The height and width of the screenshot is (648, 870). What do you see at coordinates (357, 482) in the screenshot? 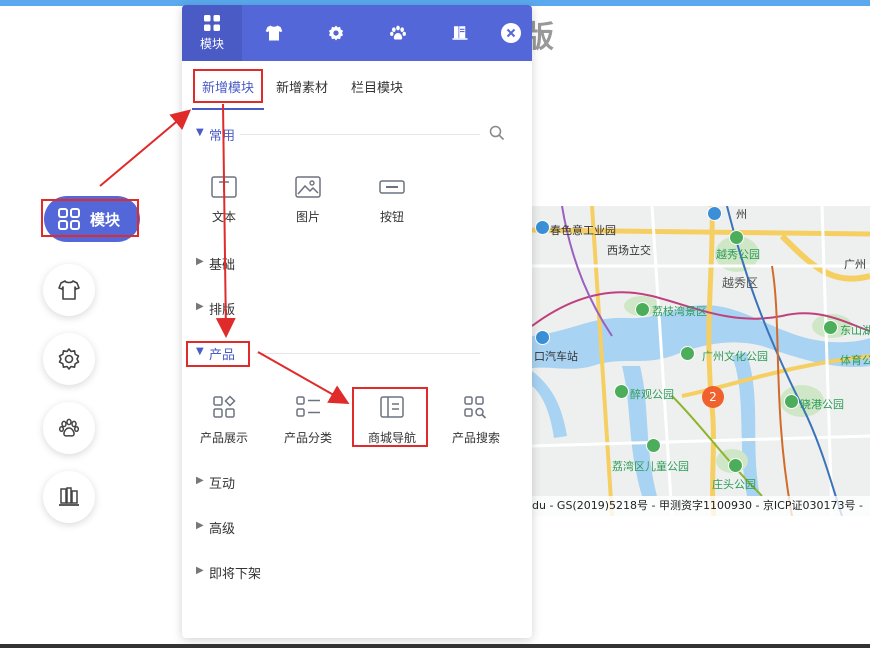
I see `section-interact: ▶ 互动` at bounding box center [357, 482].